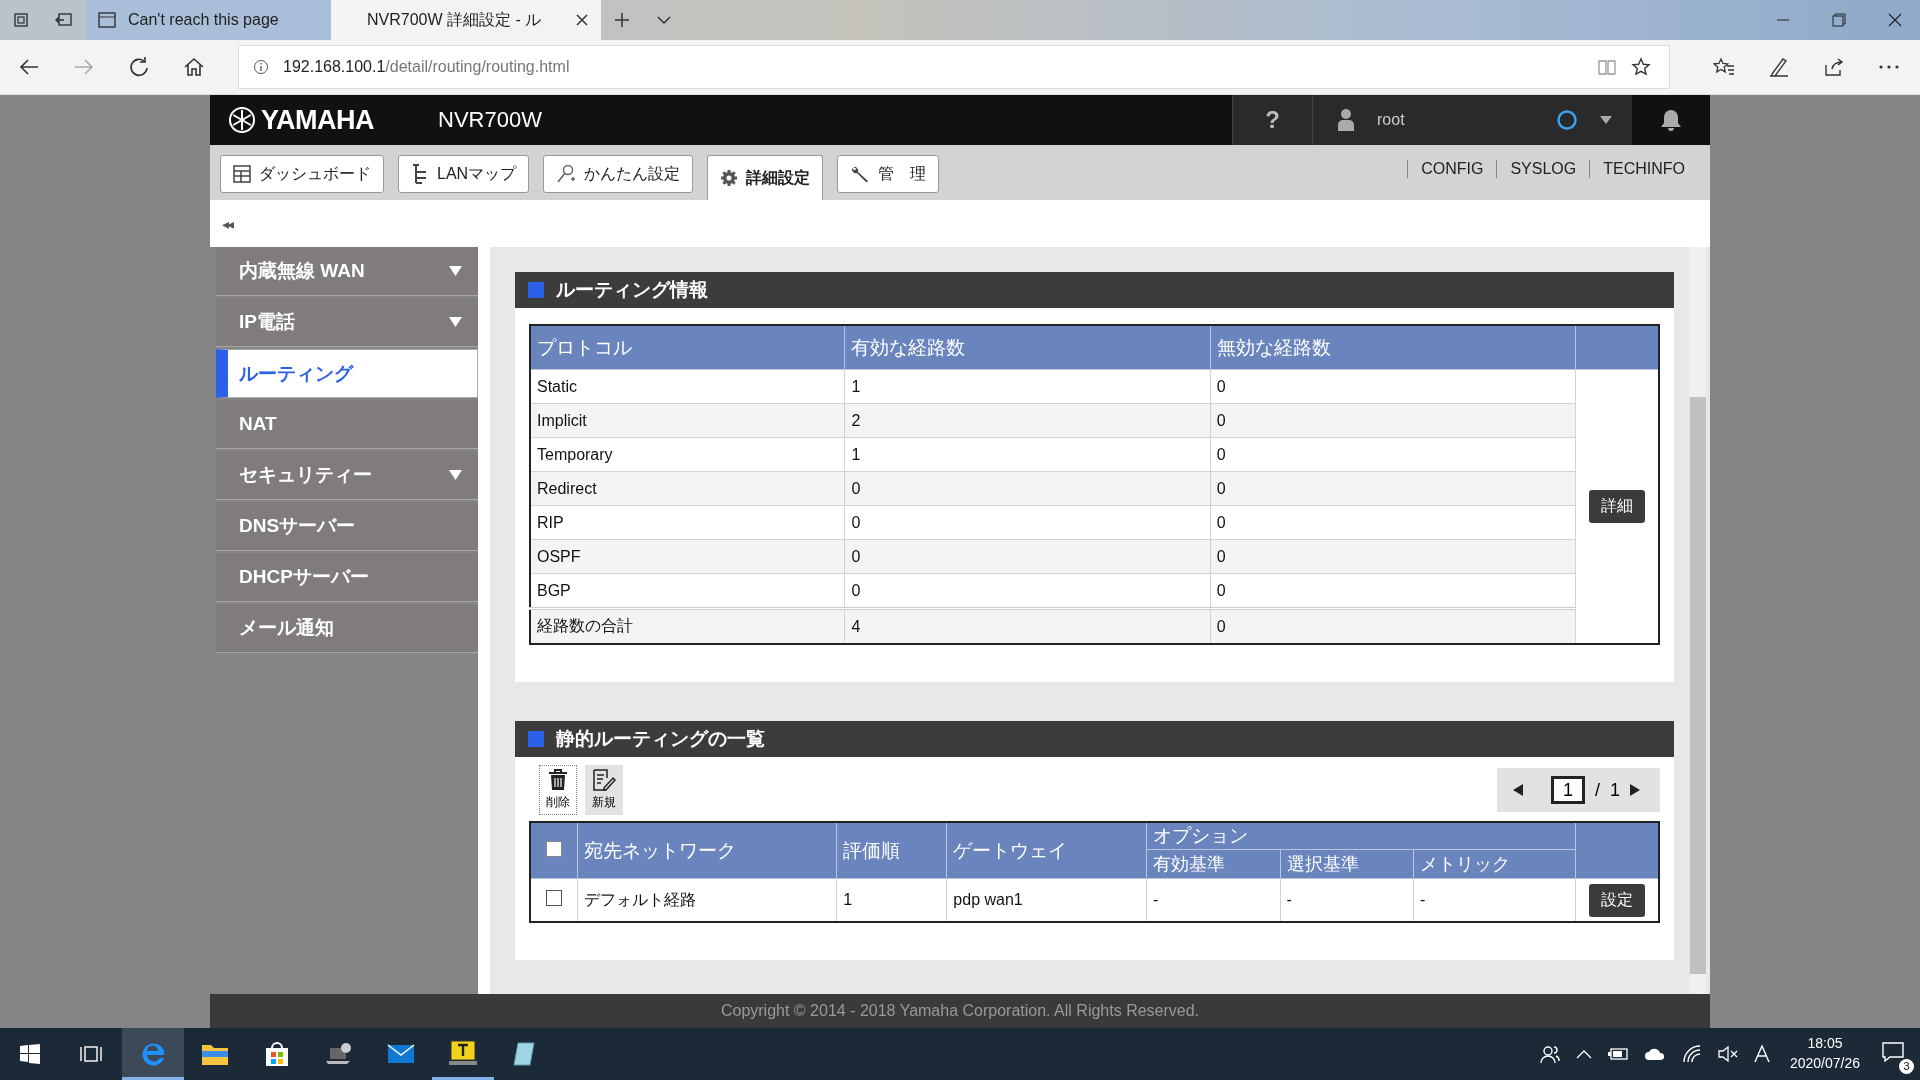 The image size is (1920, 1080). What do you see at coordinates (1583, 1054) in the screenshot?
I see `chevron-up-icon` at bounding box center [1583, 1054].